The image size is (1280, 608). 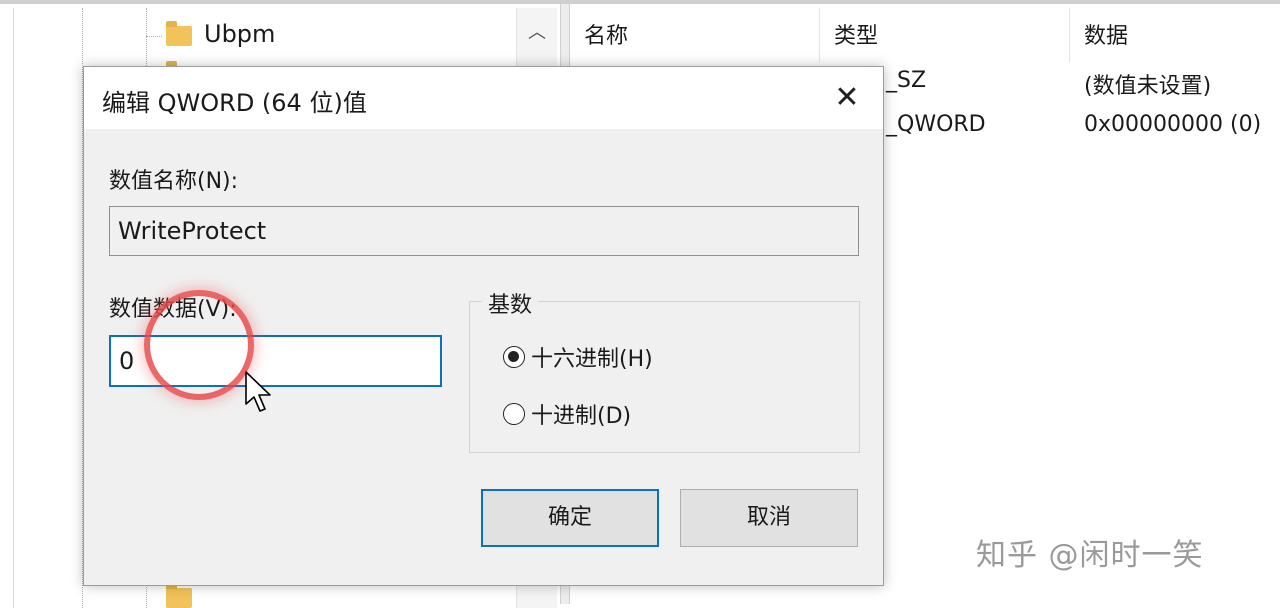 What do you see at coordinates (234, 103) in the screenshot?
I see `dialog-title: 编辑 QWORD (64 位)值` at bounding box center [234, 103].